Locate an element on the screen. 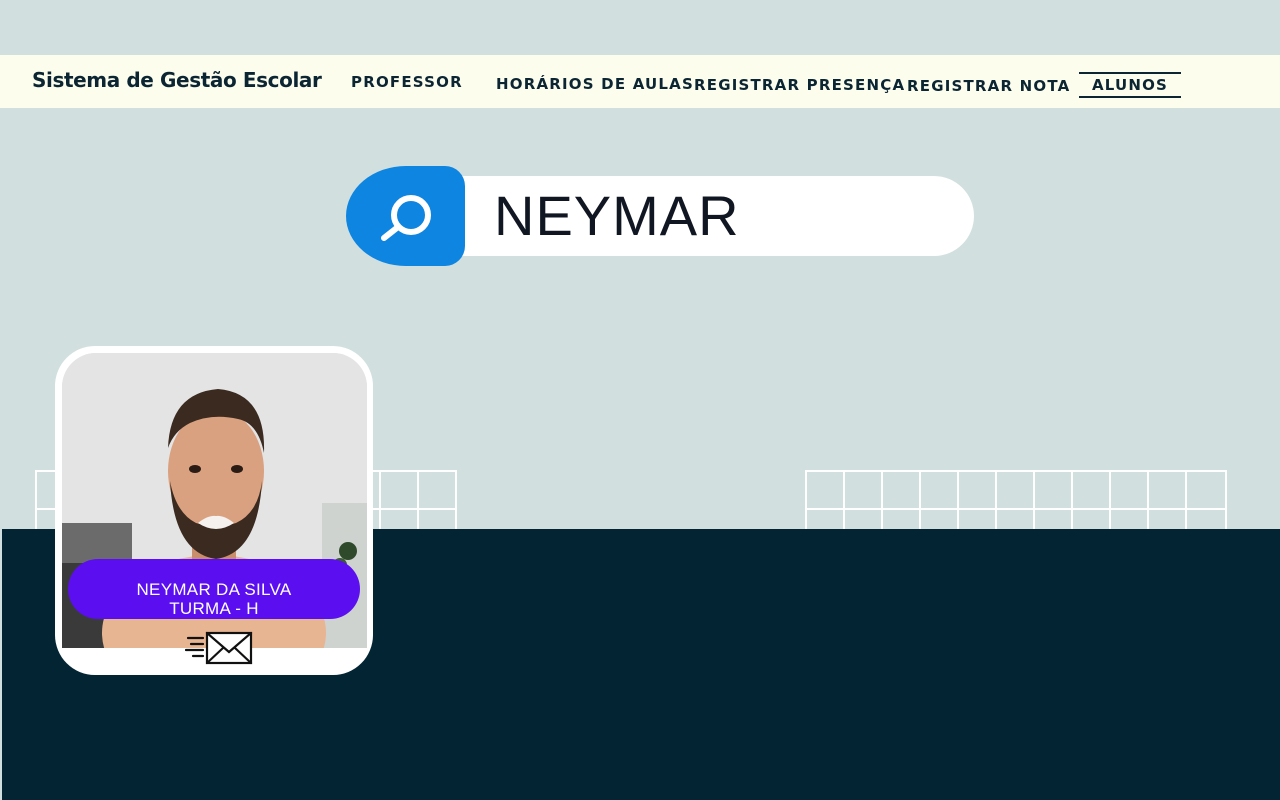 This screenshot has height=800, width=1280. student-class: TURMA - H is located at coordinates (214, 608).